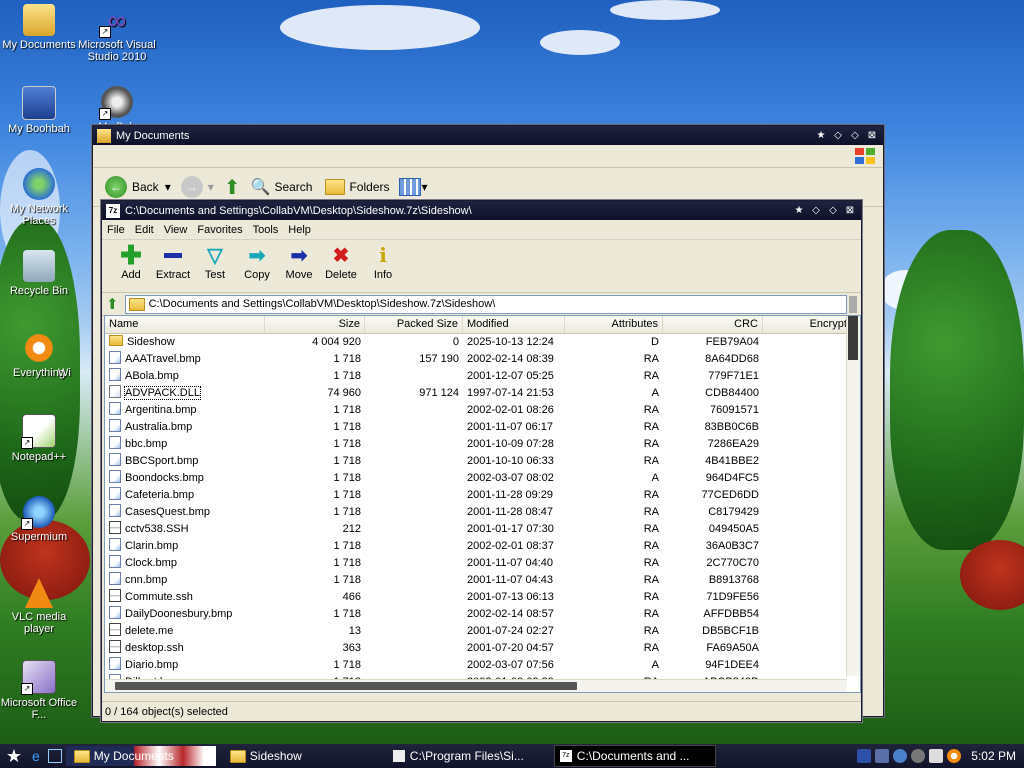 Image resolution: width=1024 pixels, height=768 pixels. What do you see at coordinates (482, 665) in the screenshot?
I see `table-row: Diario.bmp 1 718 2002-03-07 07:56 A 94F1DEE4` at bounding box center [482, 665].